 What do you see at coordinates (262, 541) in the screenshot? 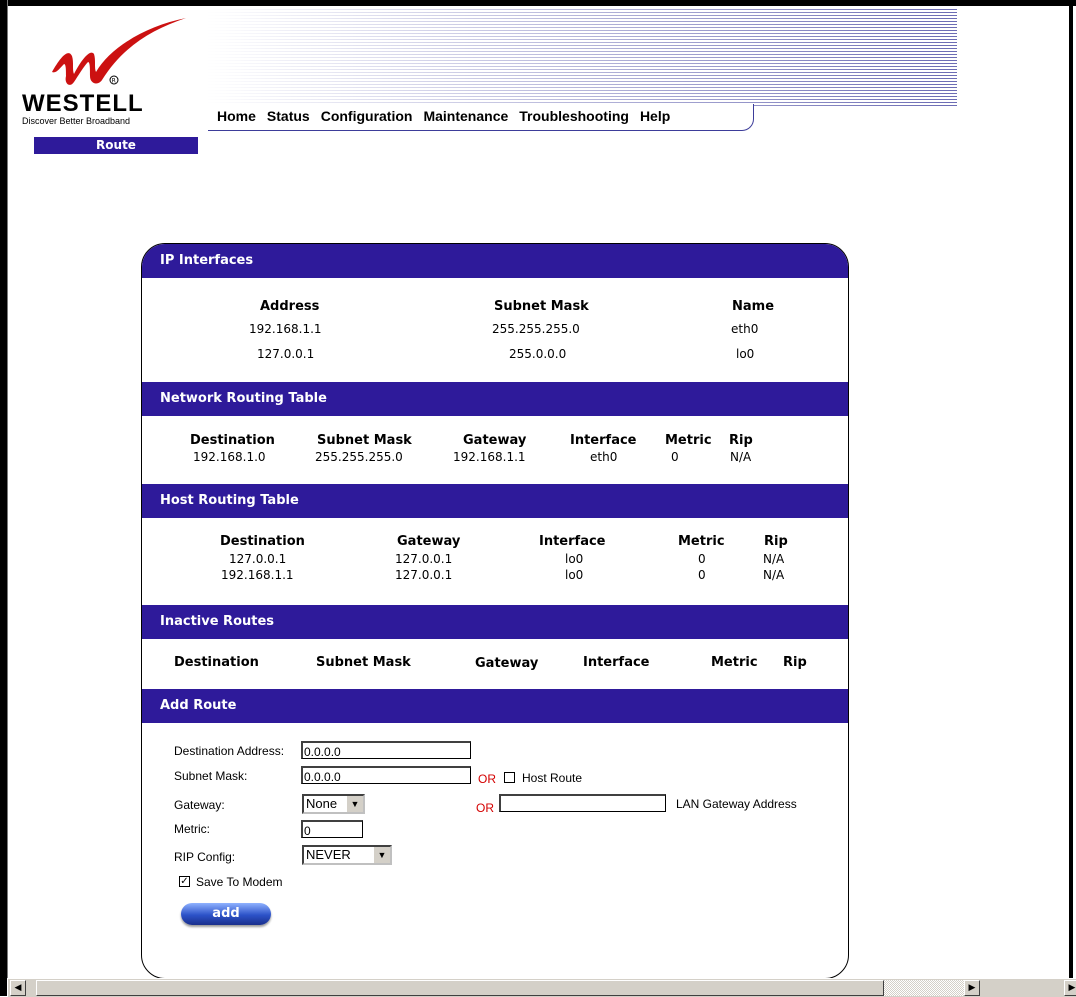
I see `host-col-destination: Destination` at bounding box center [262, 541].